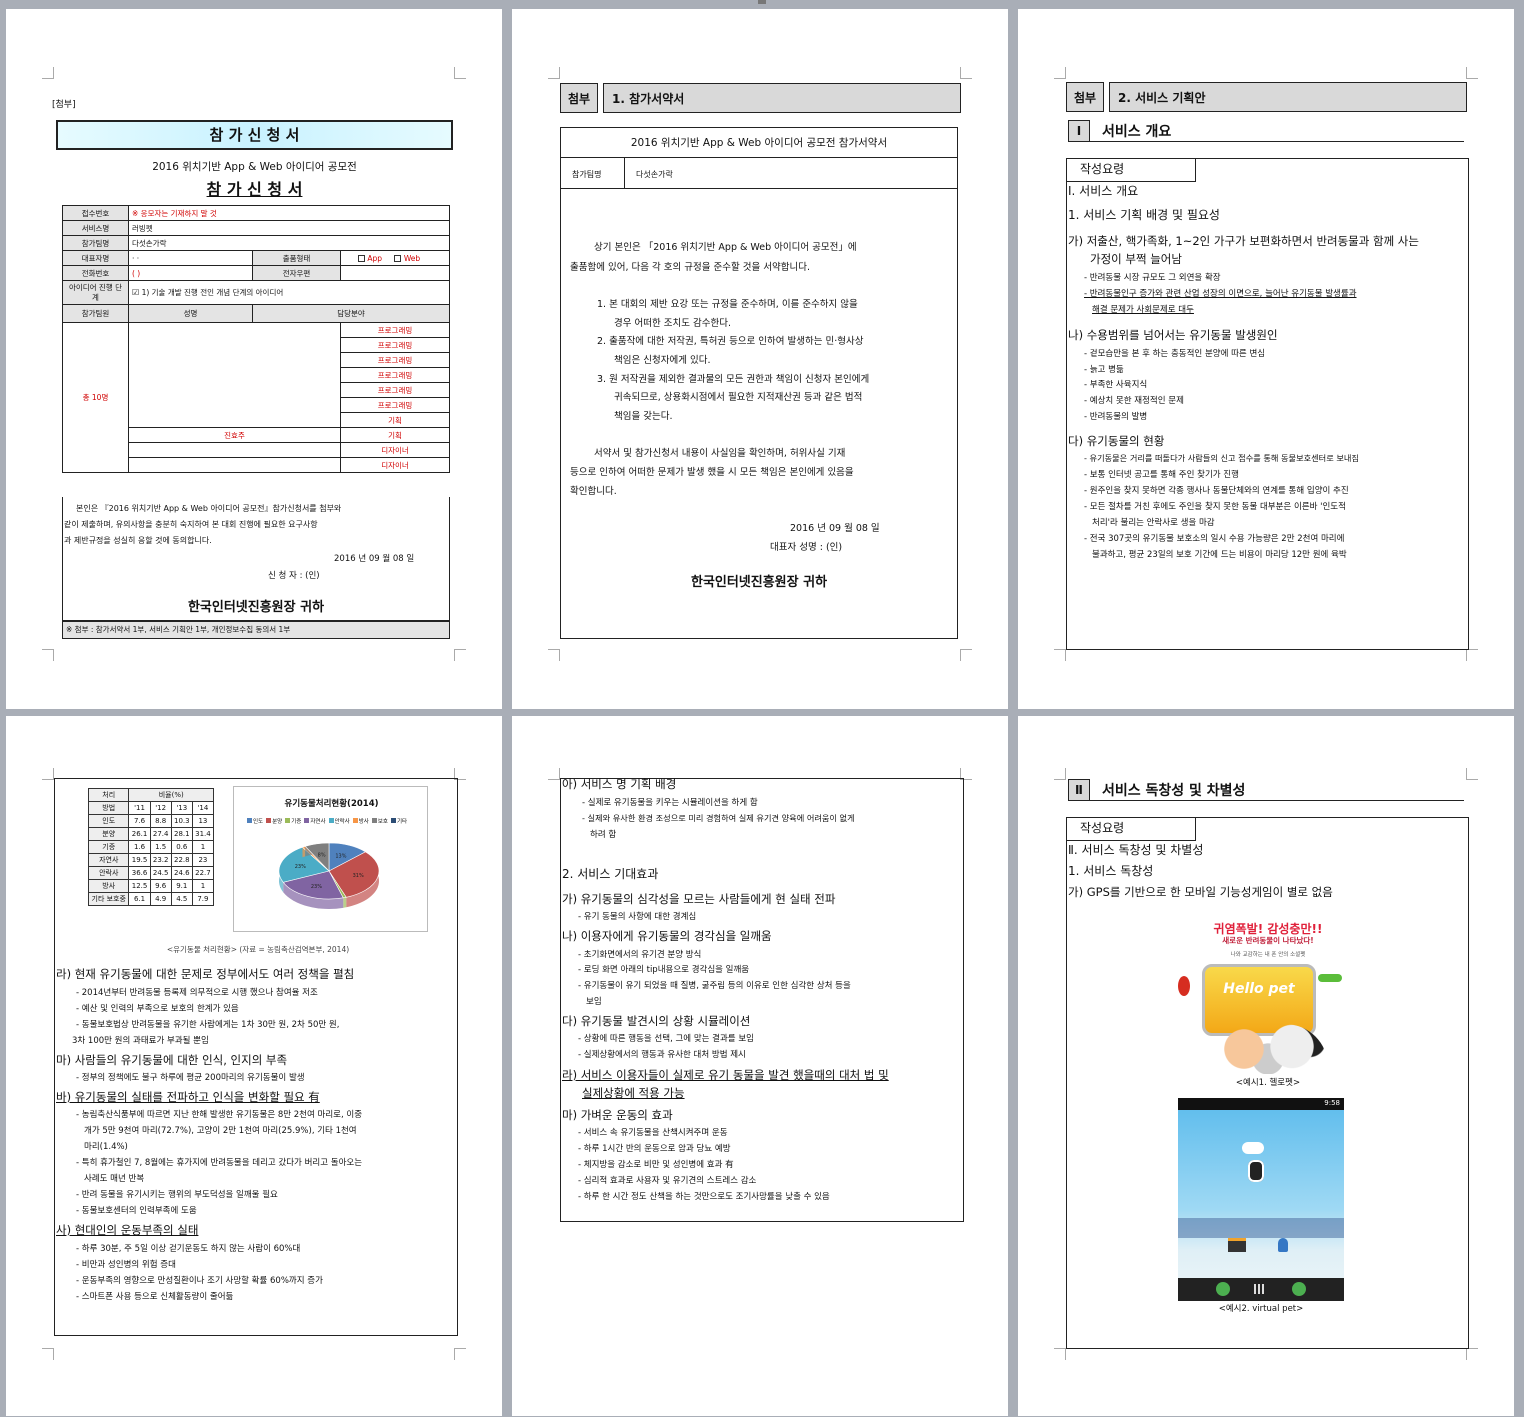 This screenshot has height=1417, width=1524. Describe the element at coordinates (181, 886) in the screenshot. I see `table-cell: 9.1` at that location.